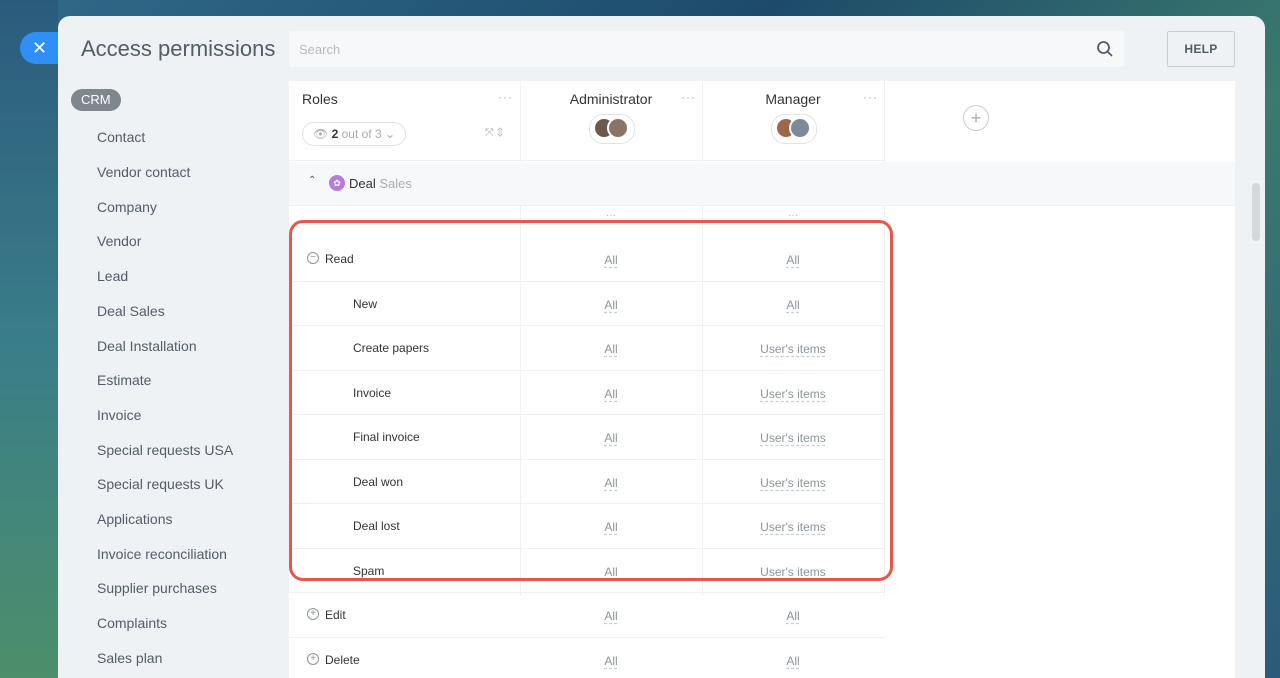  I want to click on roles-filter-pill: 👁 2 out of 3 ⌄, so click(354, 134).